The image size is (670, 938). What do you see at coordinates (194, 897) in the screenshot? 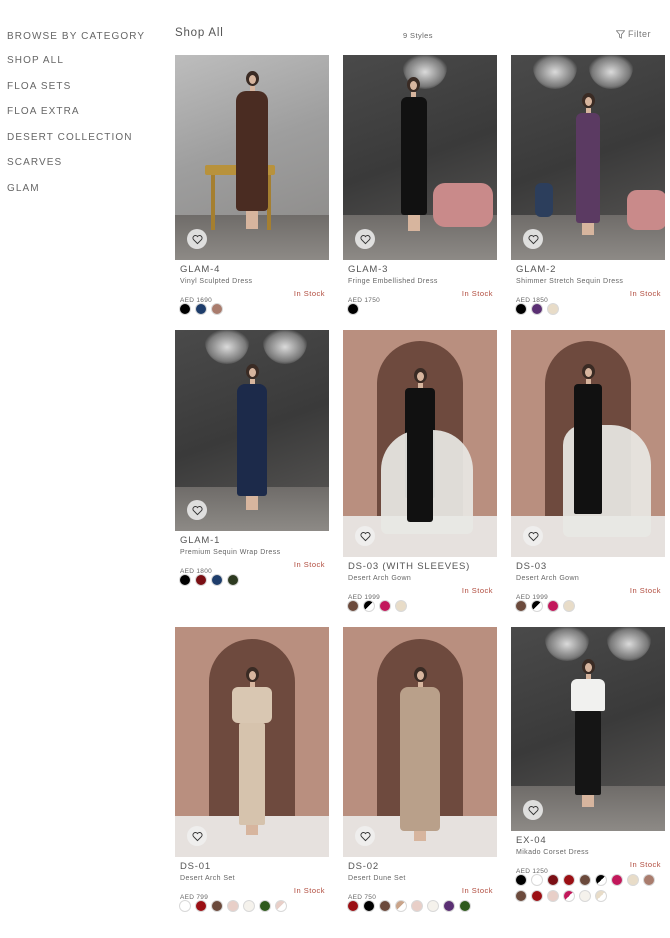
I see `product-price: AED 799` at bounding box center [194, 897].